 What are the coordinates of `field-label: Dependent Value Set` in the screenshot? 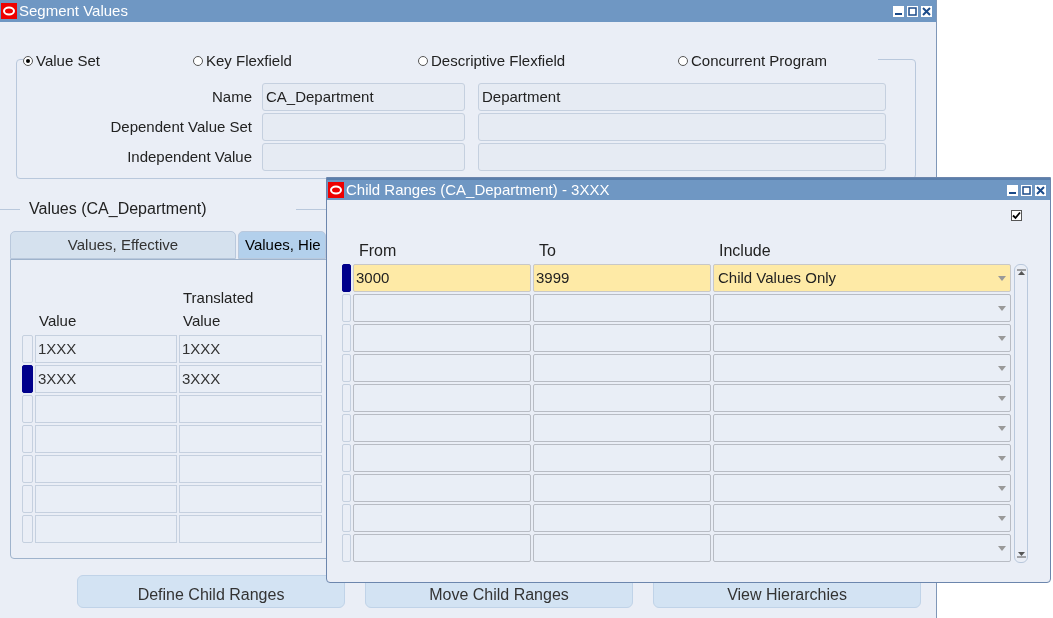 It's located at (181, 126).